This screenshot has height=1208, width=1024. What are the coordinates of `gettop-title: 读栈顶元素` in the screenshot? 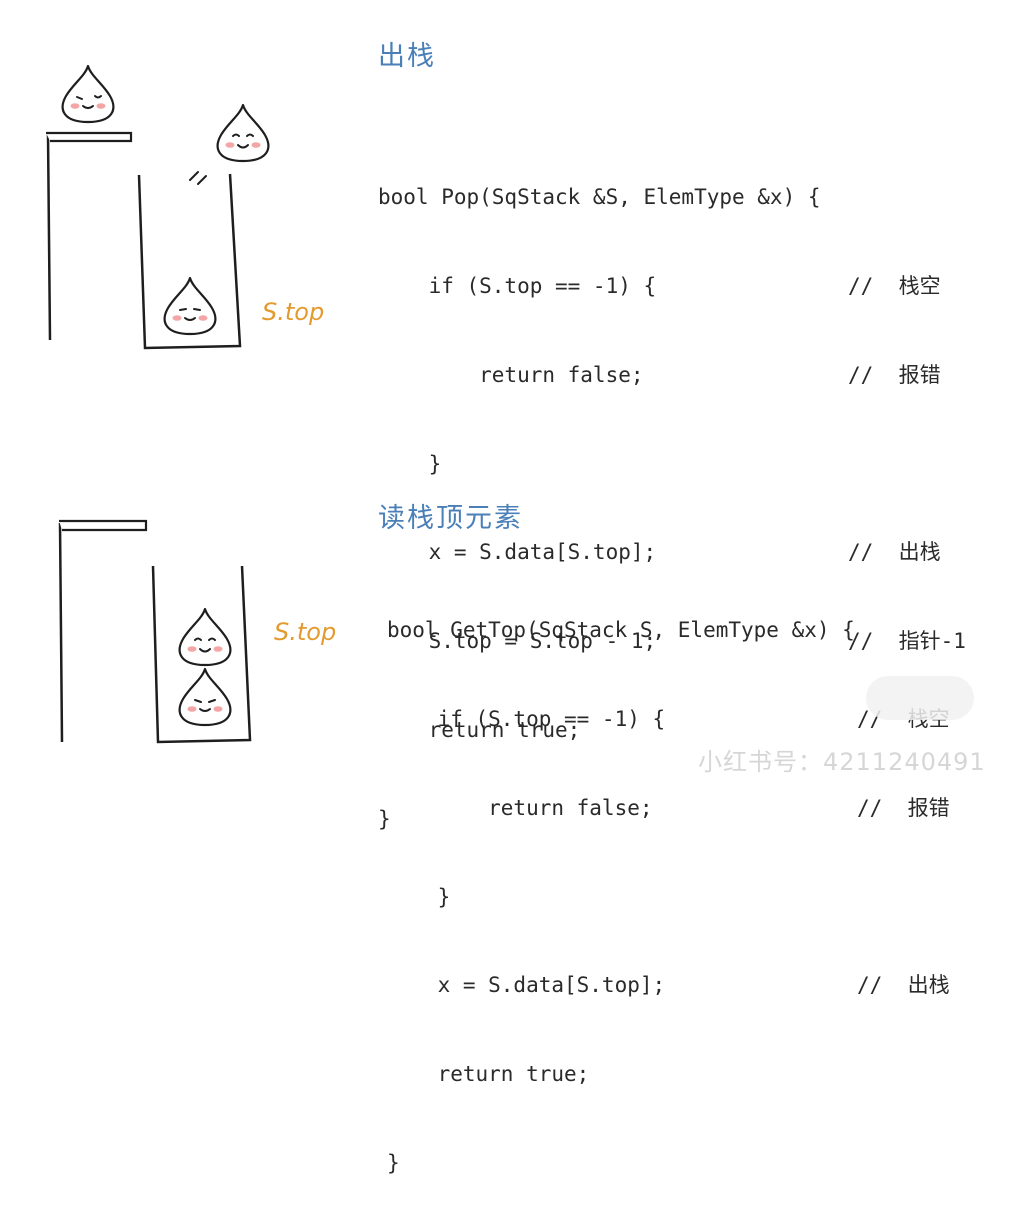 It's located at (450, 518).